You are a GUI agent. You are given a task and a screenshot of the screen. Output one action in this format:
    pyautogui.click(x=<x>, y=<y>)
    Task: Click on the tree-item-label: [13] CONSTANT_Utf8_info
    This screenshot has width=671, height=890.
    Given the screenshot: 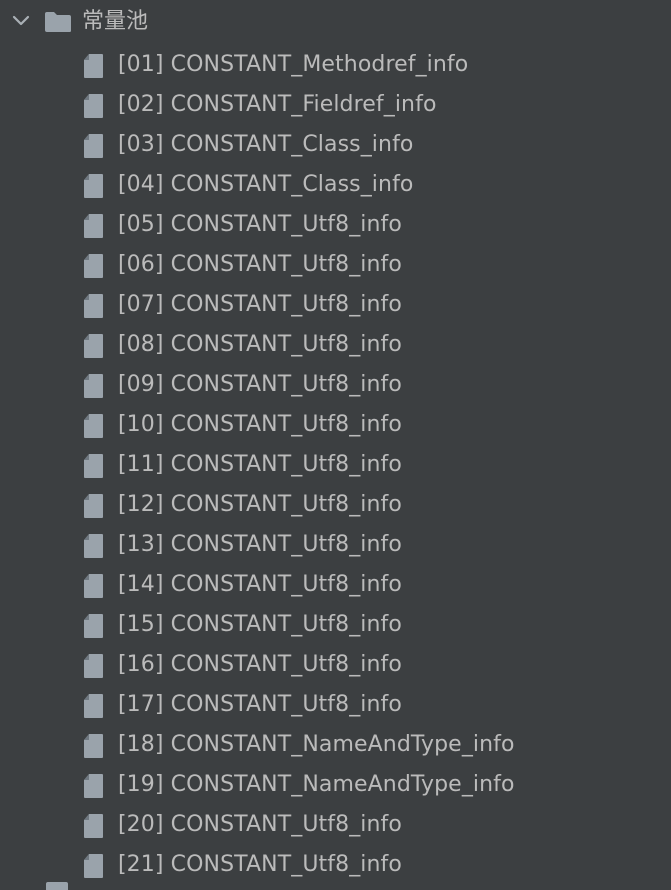 What is the action you would take?
    pyautogui.click(x=260, y=544)
    